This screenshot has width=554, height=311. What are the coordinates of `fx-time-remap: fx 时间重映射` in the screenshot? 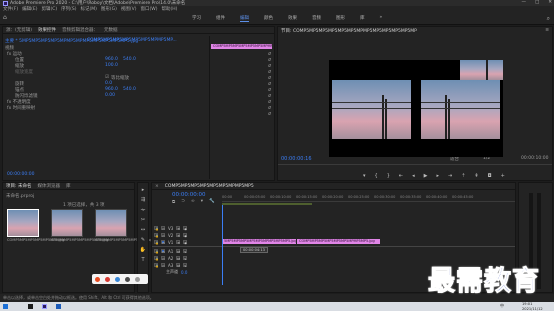 It's located at (21, 108).